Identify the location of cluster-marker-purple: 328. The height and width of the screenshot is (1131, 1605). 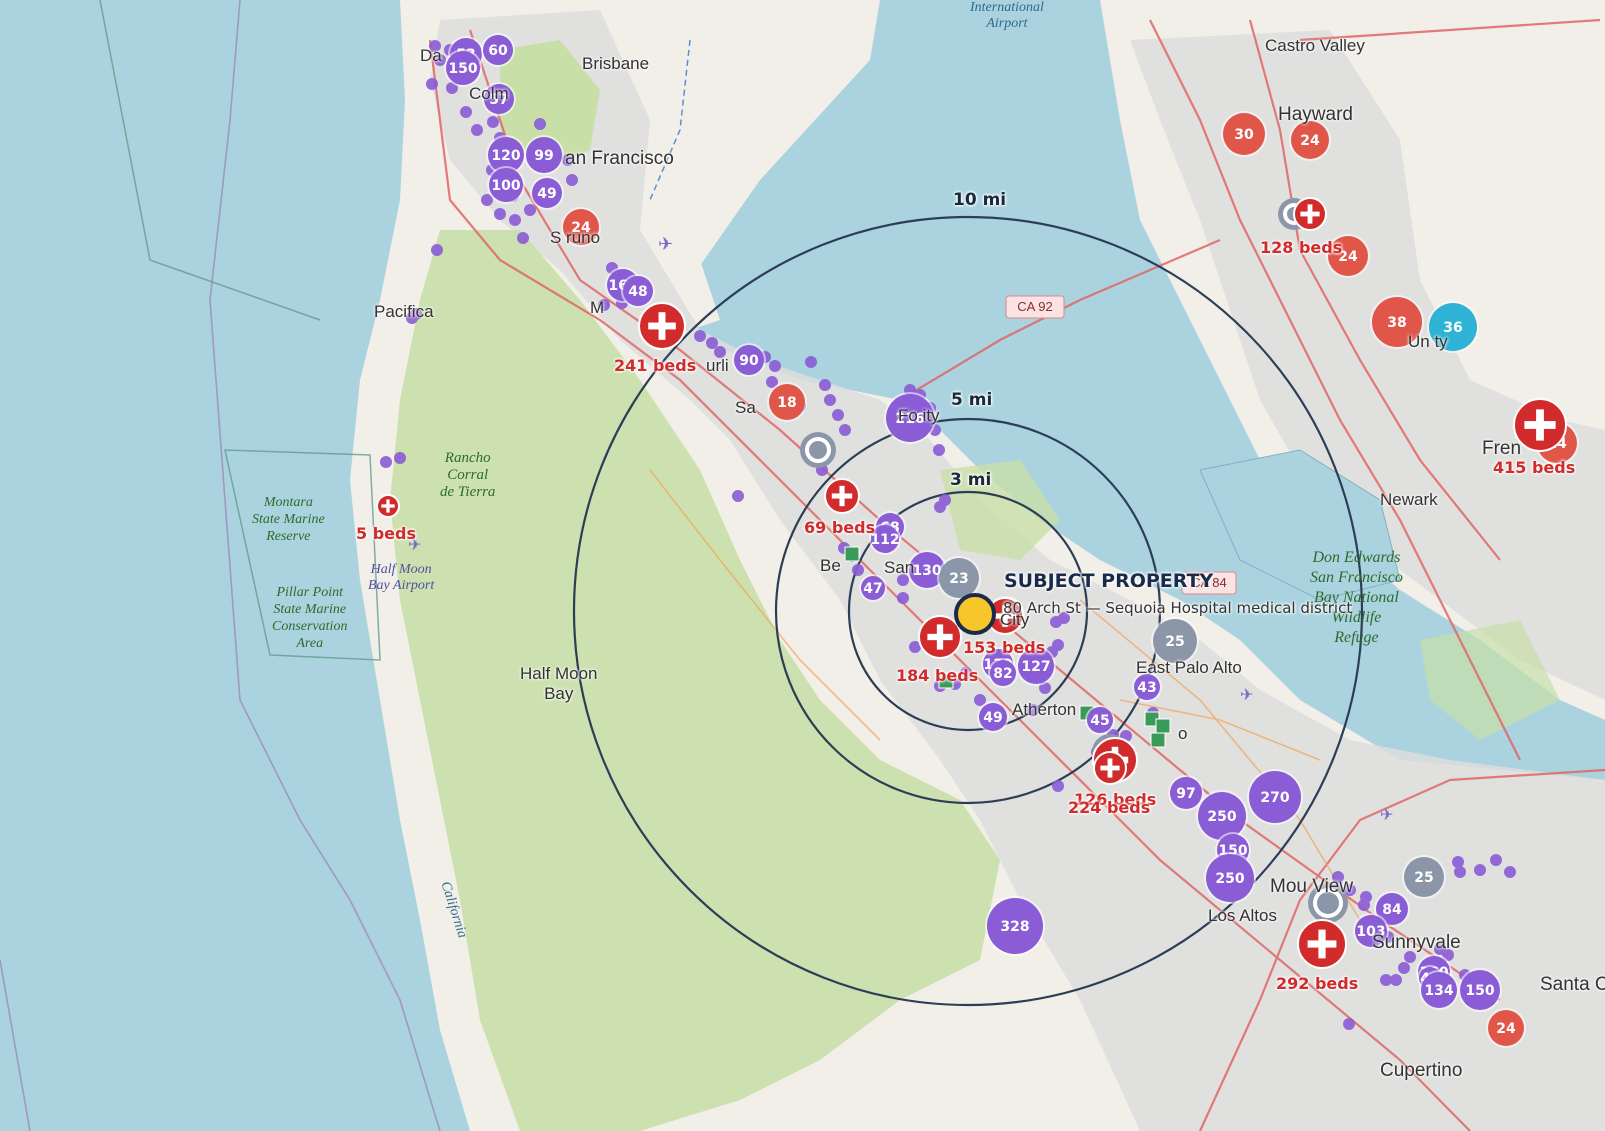
(1015, 926).